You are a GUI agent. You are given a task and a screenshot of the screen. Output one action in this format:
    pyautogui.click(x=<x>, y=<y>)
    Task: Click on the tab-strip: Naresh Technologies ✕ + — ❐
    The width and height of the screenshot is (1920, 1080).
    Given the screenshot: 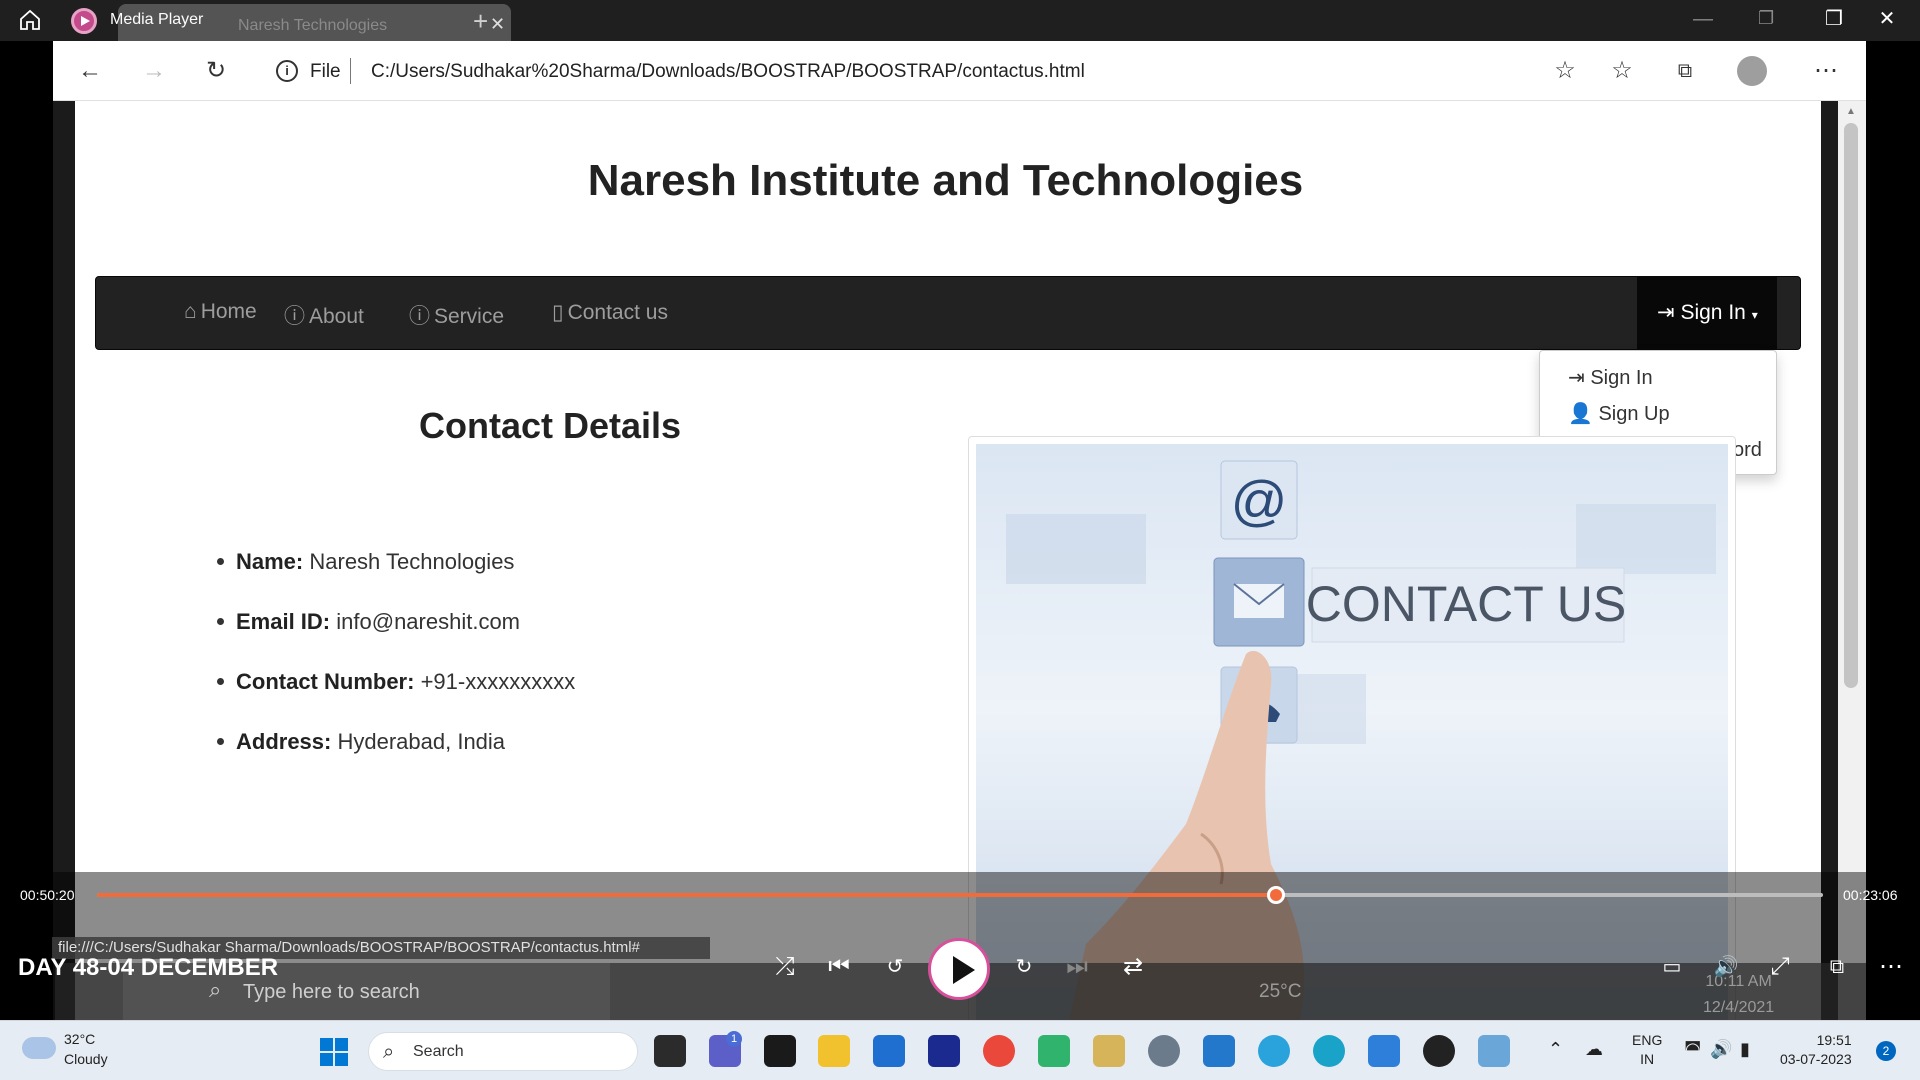 What is the action you would take?
    pyautogui.click(x=959, y=20)
    